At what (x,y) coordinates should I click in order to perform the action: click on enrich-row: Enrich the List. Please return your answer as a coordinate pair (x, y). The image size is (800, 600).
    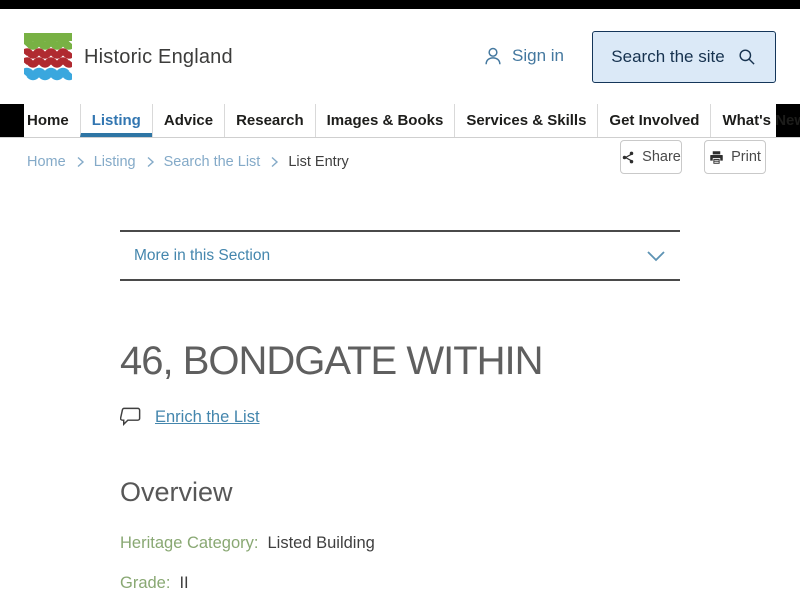
    Looking at the image, I should click on (400, 417).